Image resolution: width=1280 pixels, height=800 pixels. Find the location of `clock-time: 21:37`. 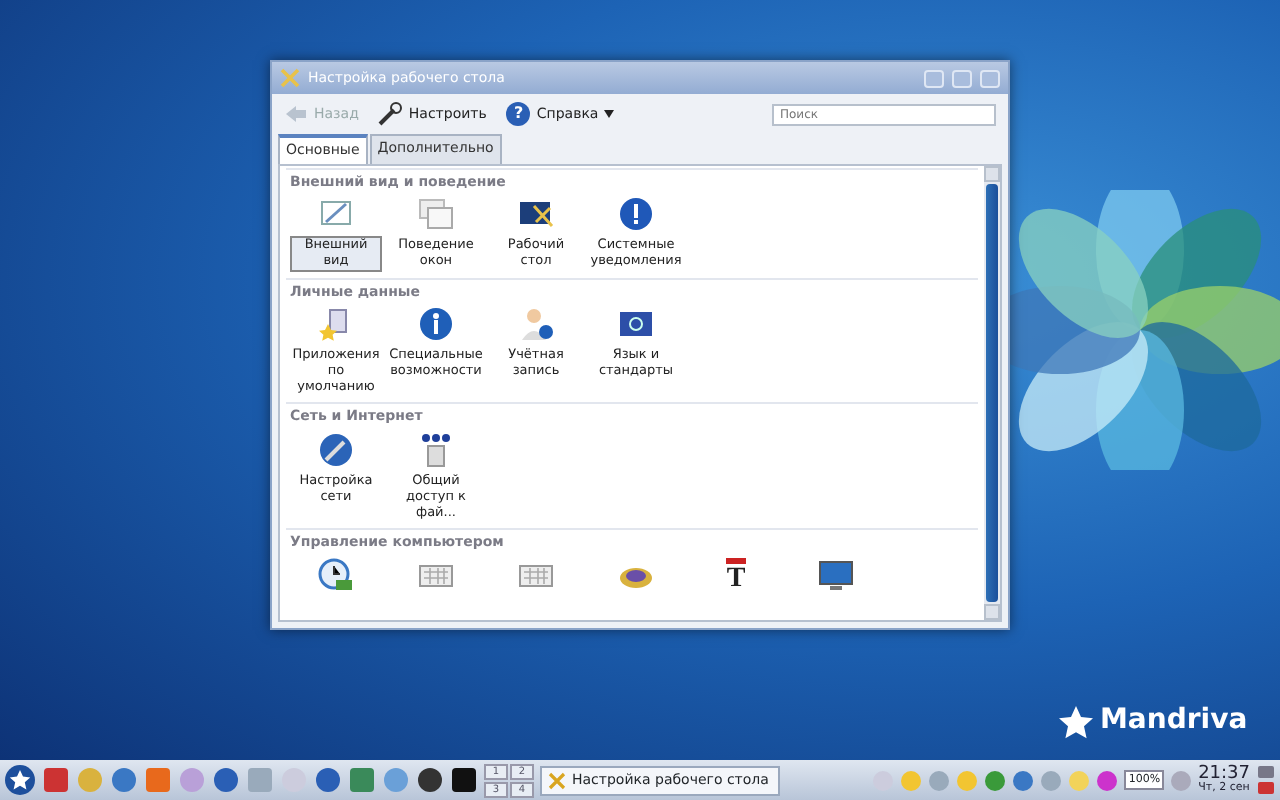

clock-time: 21:37 is located at coordinates (1224, 774).